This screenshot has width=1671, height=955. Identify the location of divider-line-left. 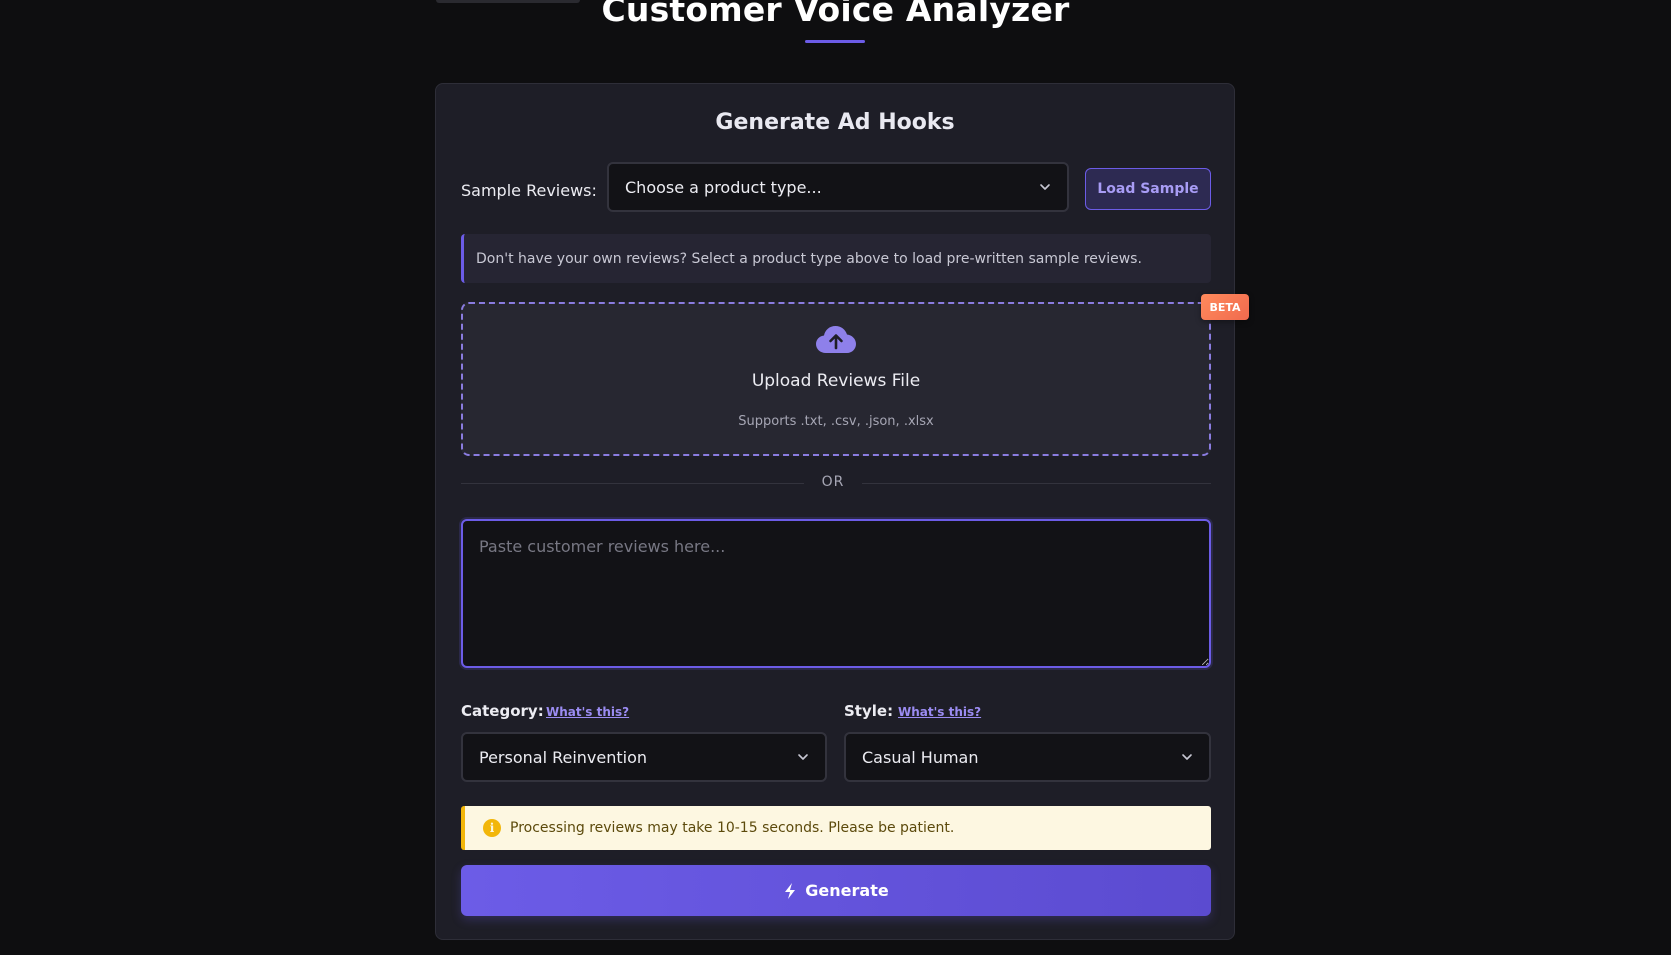
(632, 483).